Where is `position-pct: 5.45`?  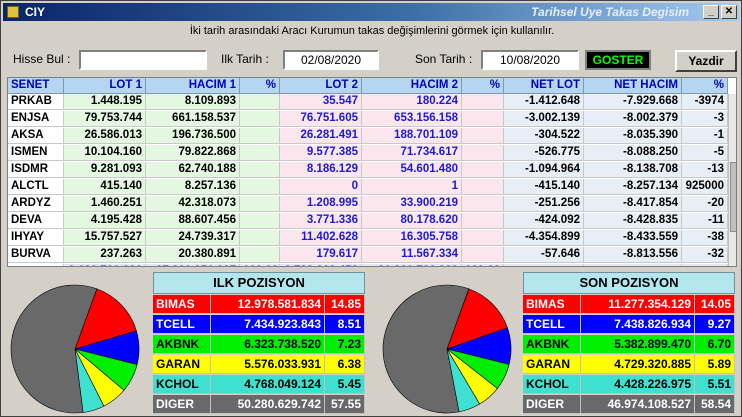
position-pct: 5.45 is located at coordinates (345, 384).